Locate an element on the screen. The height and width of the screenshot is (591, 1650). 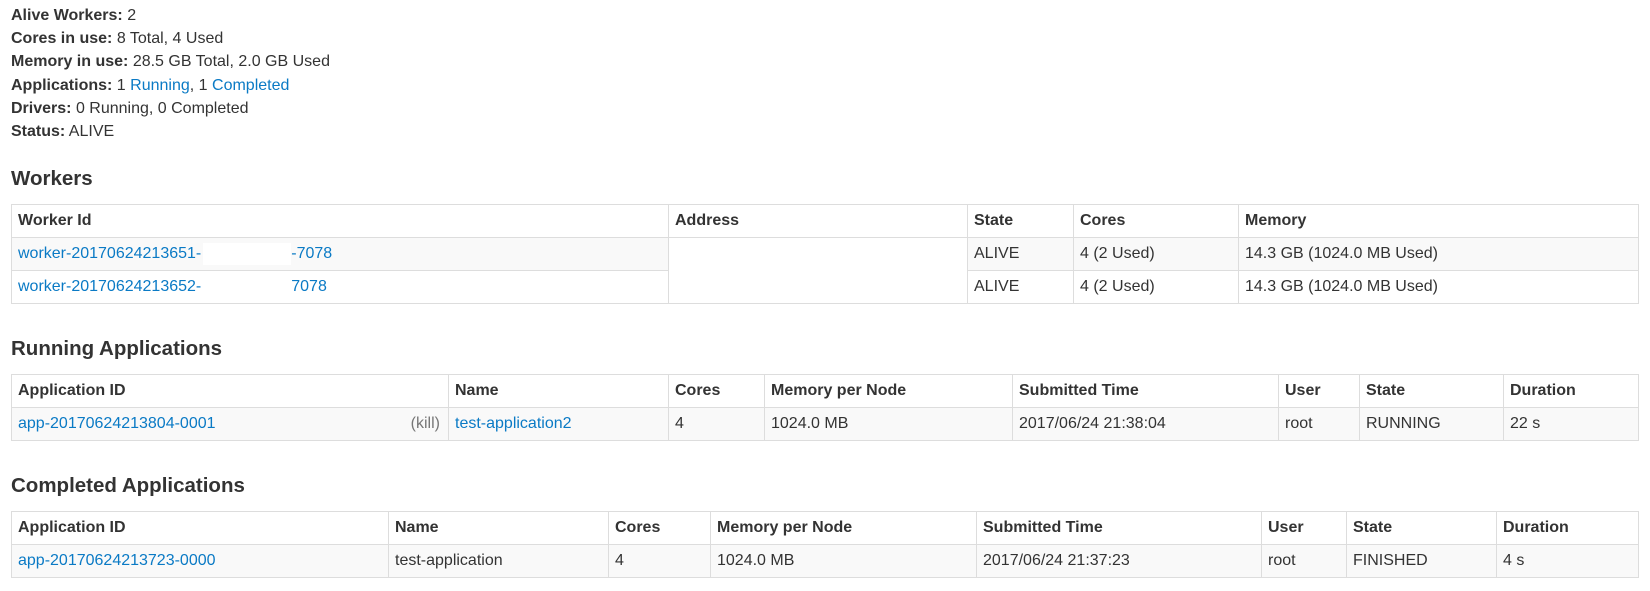
worker-address-cell is located at coordinates (818, 271).